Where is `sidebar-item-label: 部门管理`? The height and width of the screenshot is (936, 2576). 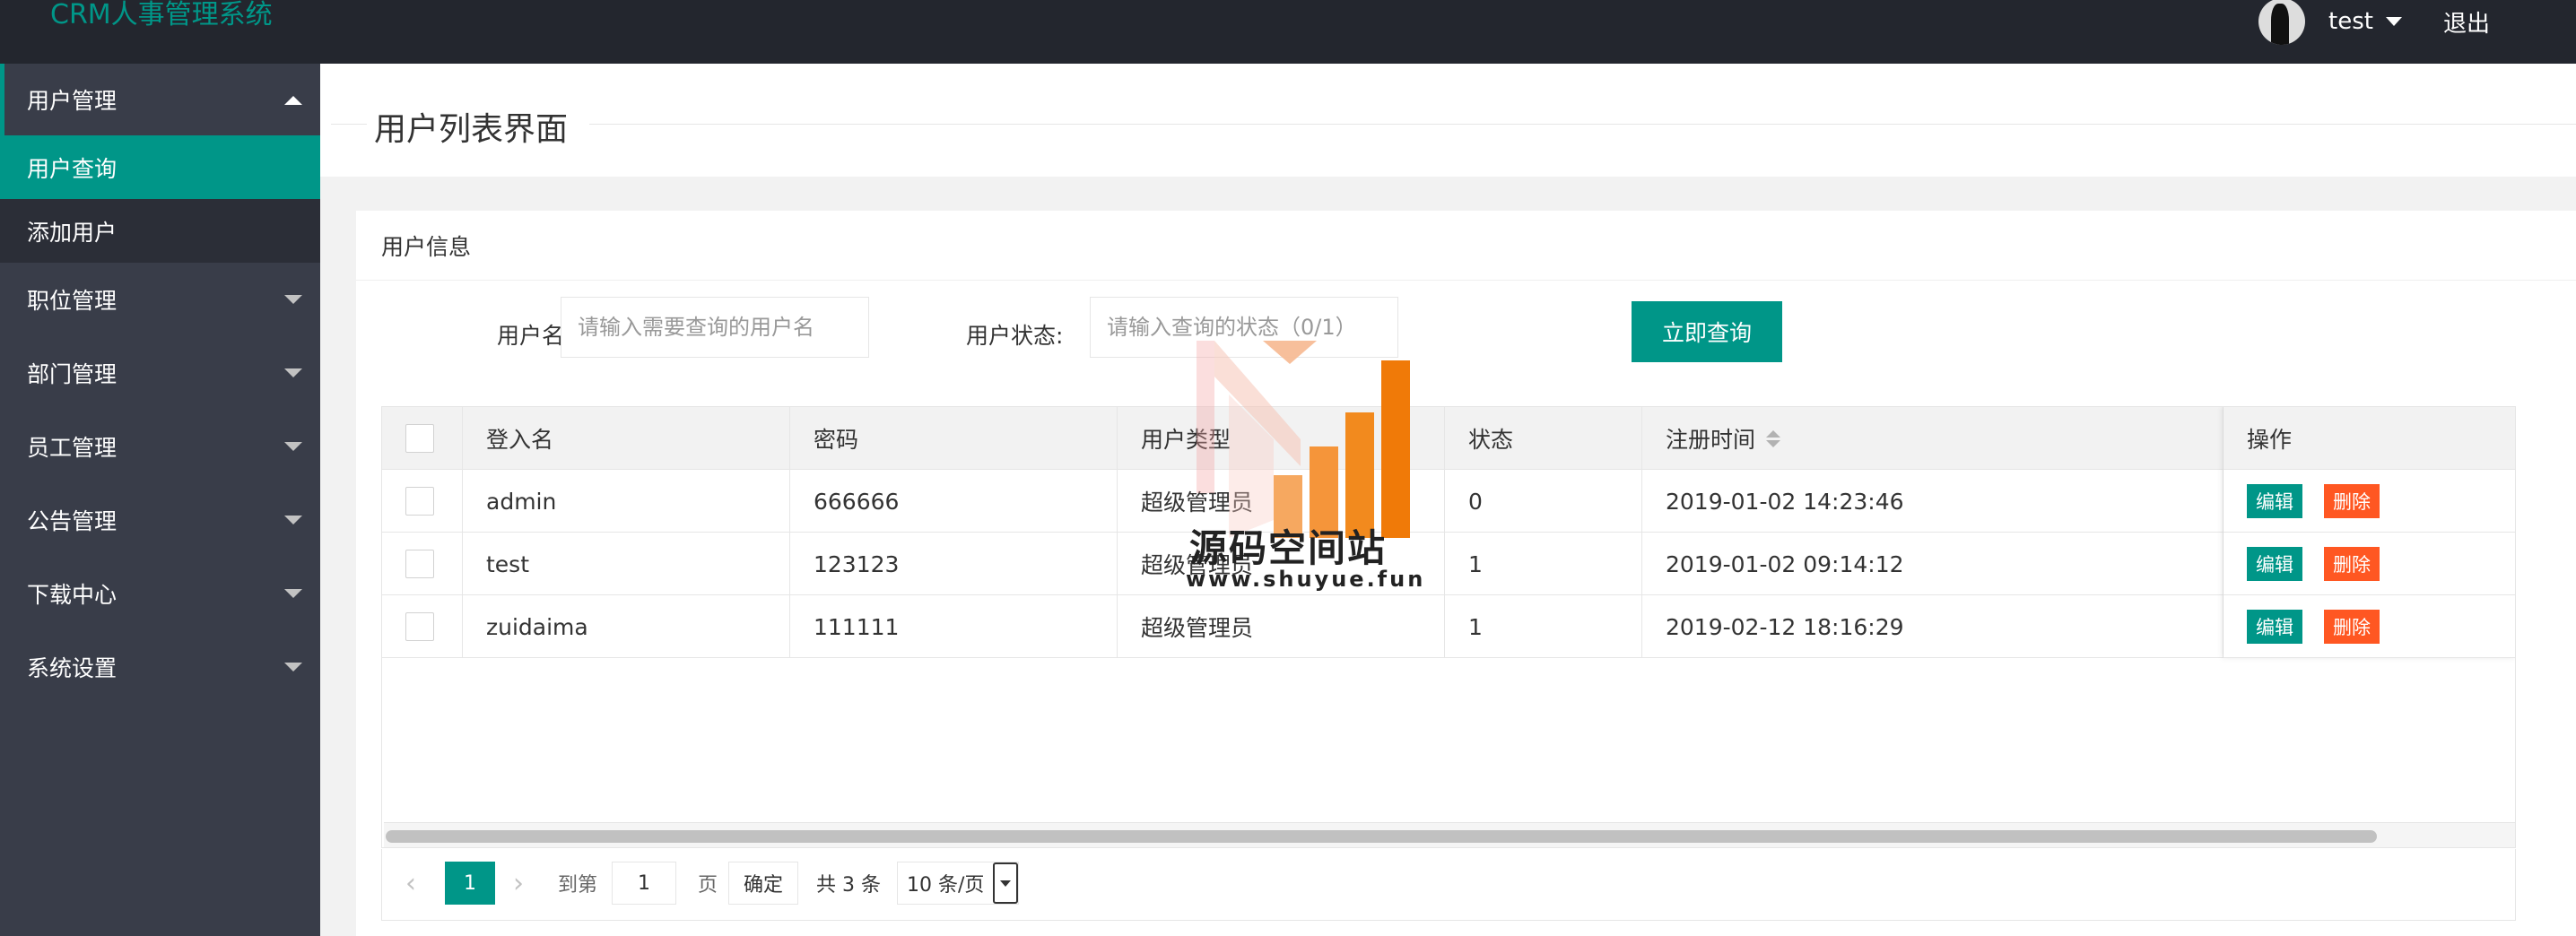
sidebar-item-label: 部门管理 is located at coordinates (72, 374).